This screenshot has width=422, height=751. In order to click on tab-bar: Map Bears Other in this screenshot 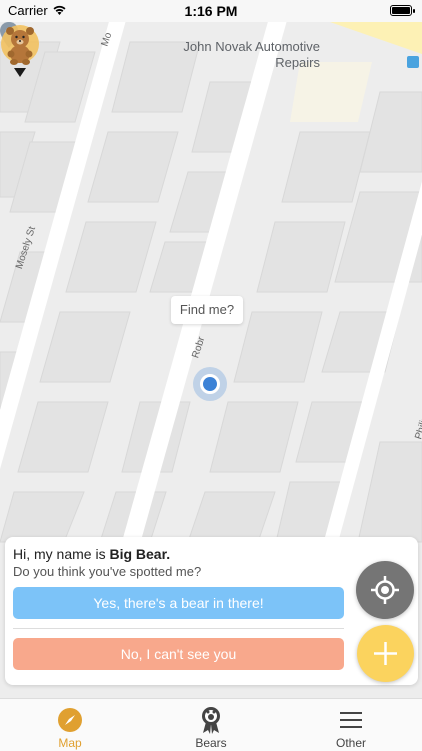, I will do `click(211, 724)`.